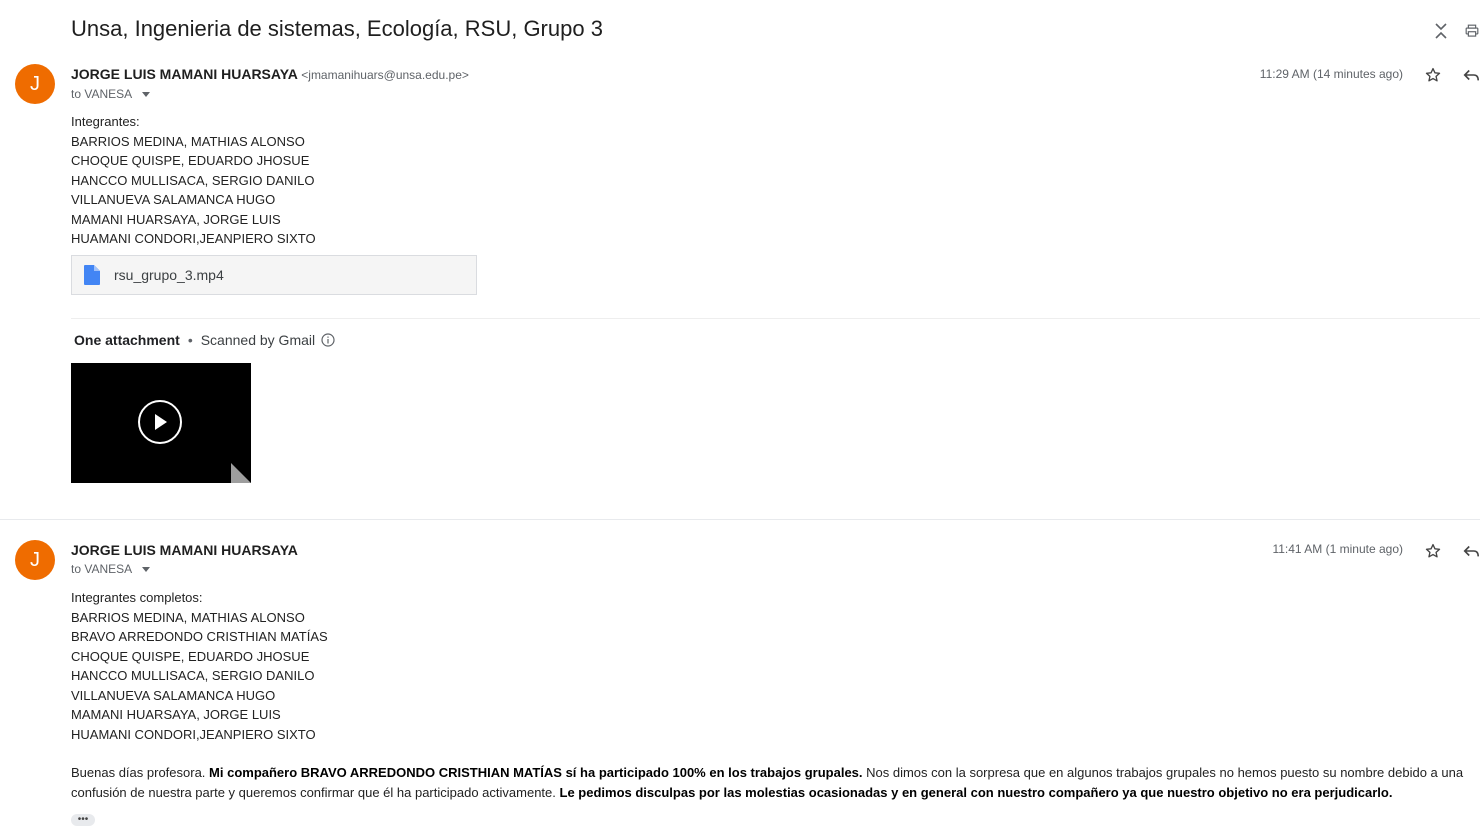 This screenshot has height=826, width=1480. What do you see at coordinates (184, 74) in the screenshot?
I see `sender-name-text: JORGE LUIS MAMANI HUARSAYA` at bounding box center [184, 74].